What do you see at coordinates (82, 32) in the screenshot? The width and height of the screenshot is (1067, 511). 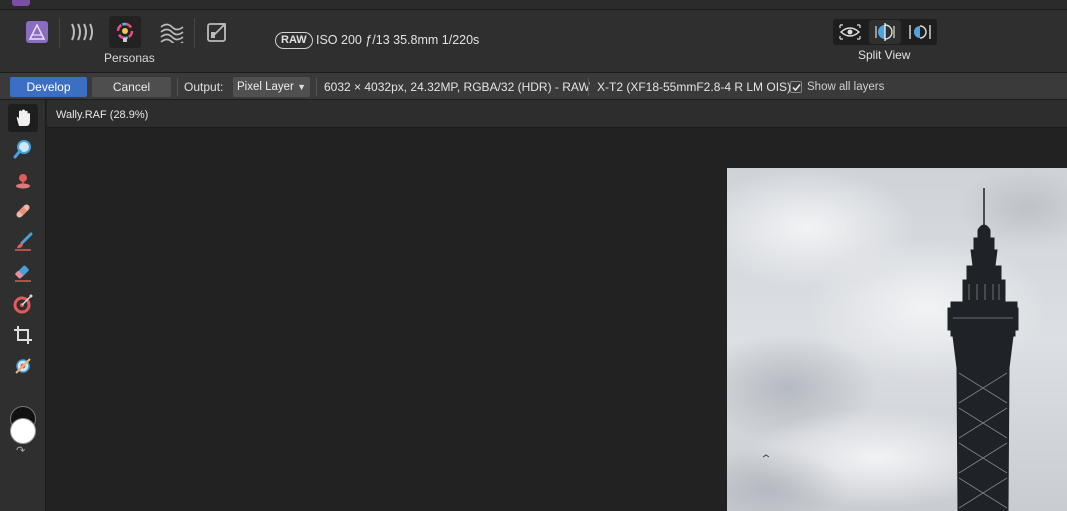 I see `liquify-persona-icon` at bounding box center [82, 32].